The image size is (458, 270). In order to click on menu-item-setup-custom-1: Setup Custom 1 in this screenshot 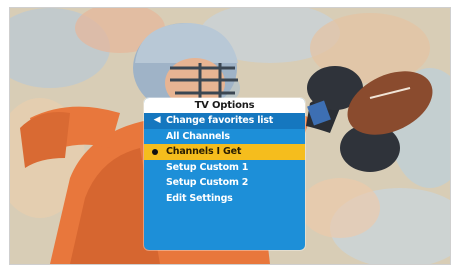, I will do `click(224, 168)`.